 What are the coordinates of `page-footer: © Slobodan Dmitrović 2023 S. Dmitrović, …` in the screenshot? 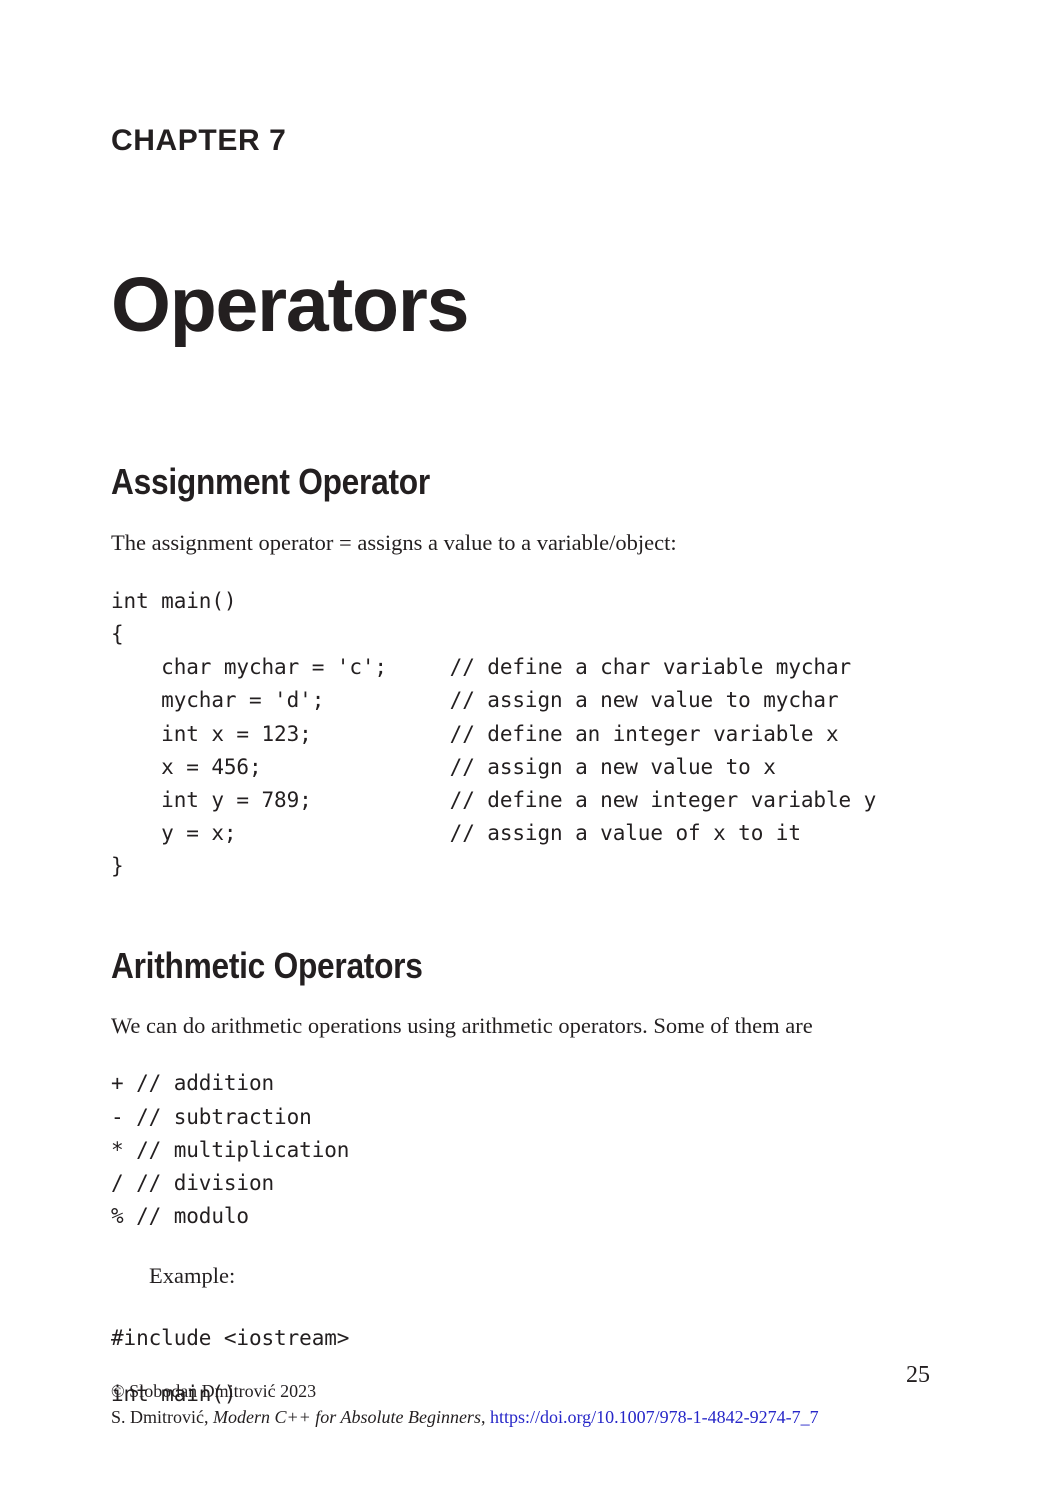 It's located at (511, 1404).